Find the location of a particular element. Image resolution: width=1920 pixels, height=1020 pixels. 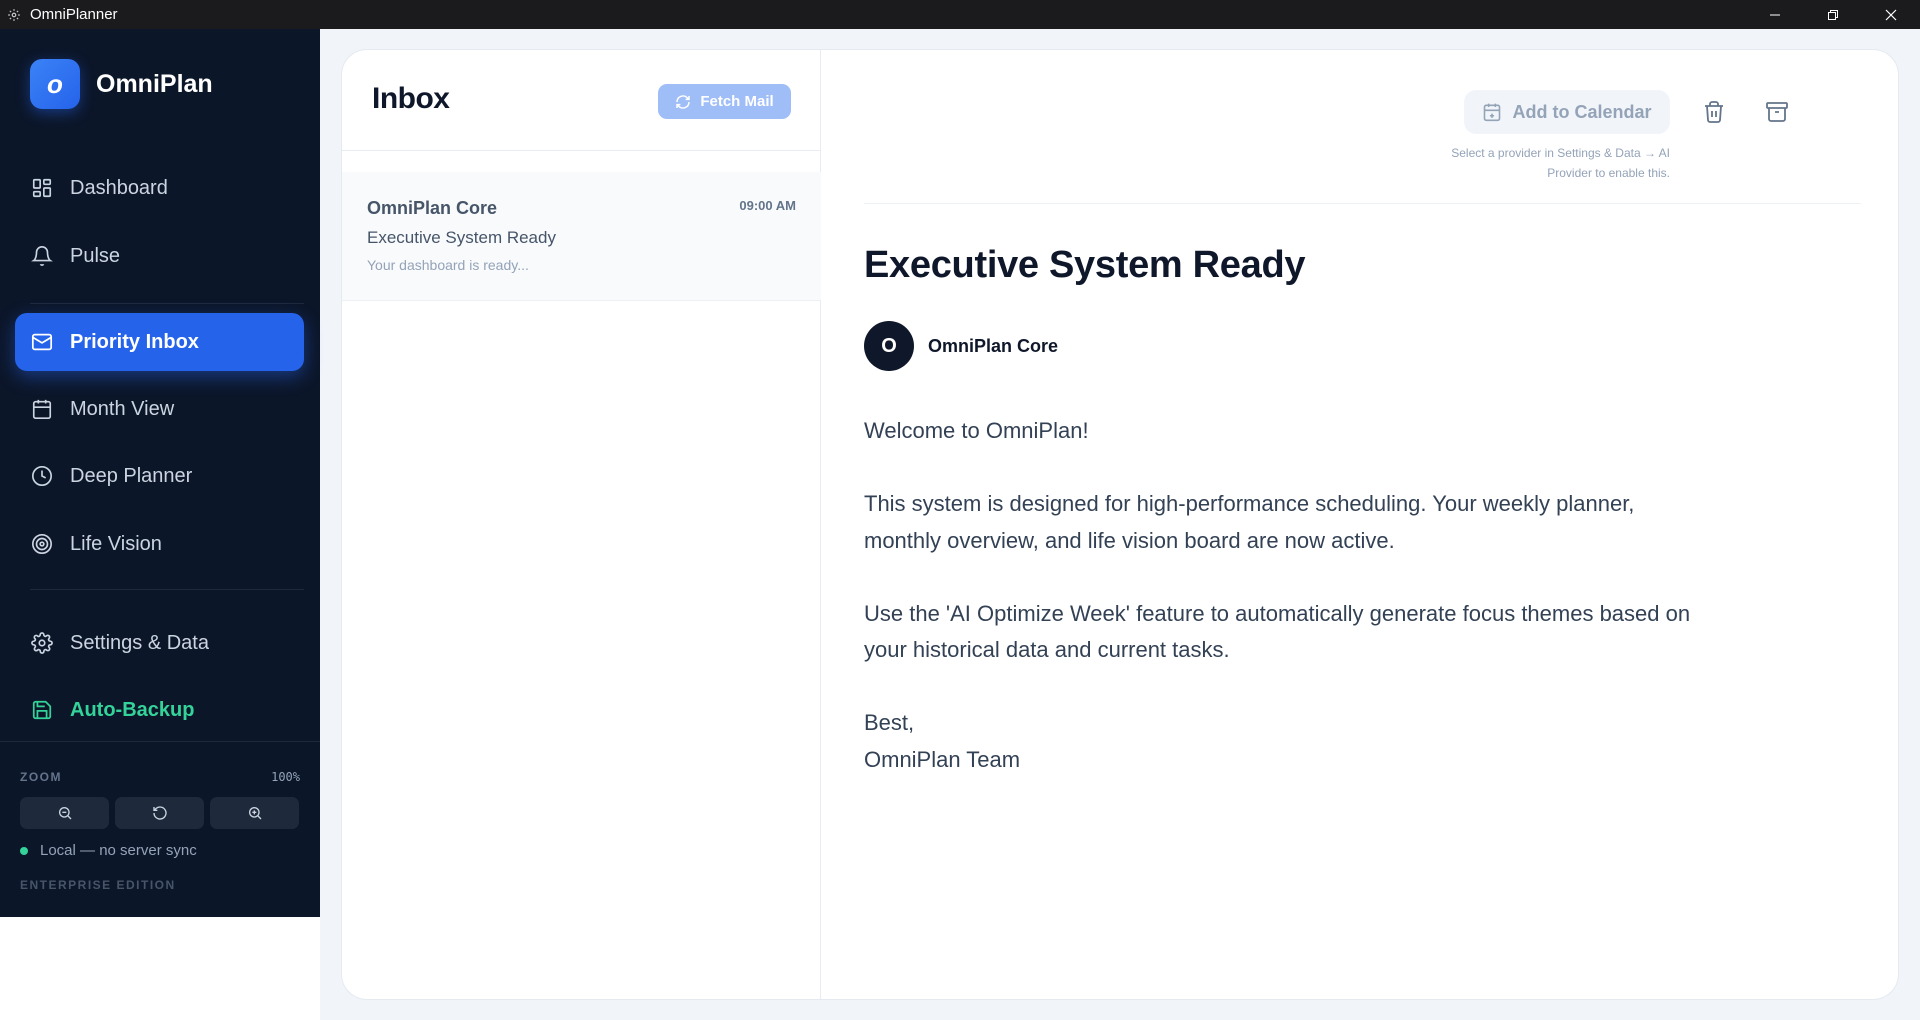

nav-item-dashboard: Dashboard is located at coordinates (159, 188).